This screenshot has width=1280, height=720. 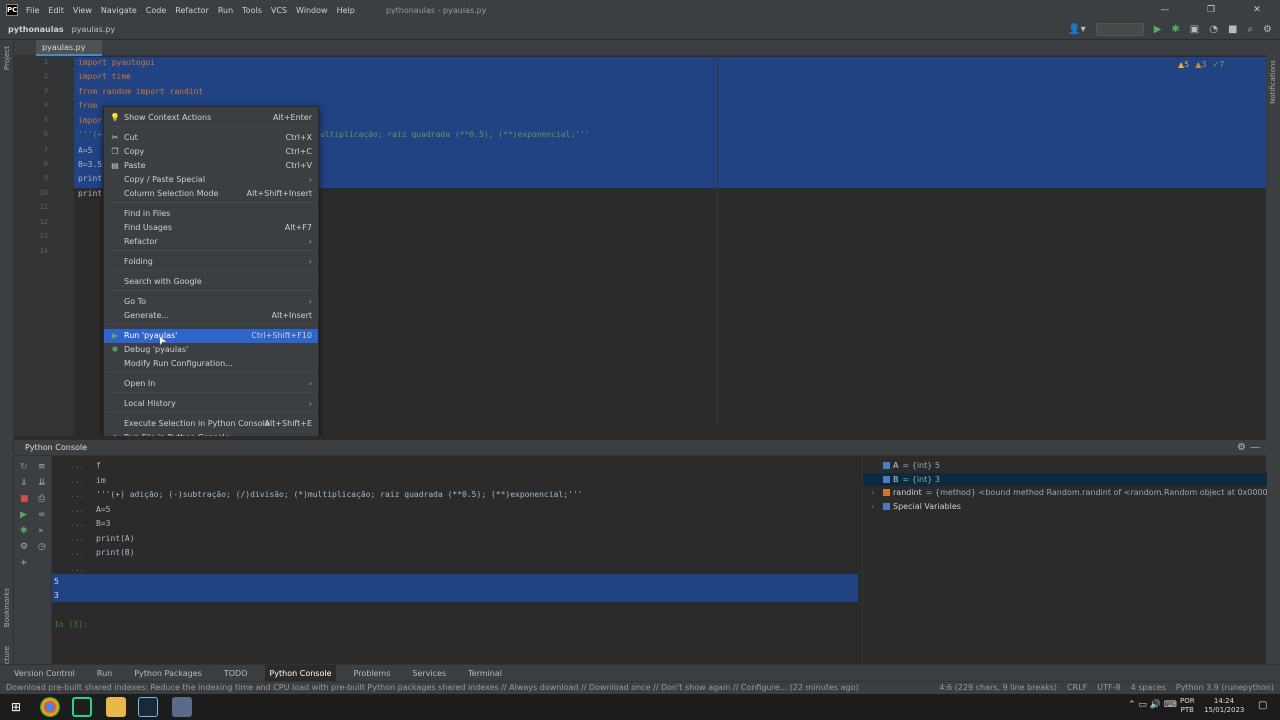 I want to click on tool-tab-python-packages: Python Packages, so click(x=168, y=673).